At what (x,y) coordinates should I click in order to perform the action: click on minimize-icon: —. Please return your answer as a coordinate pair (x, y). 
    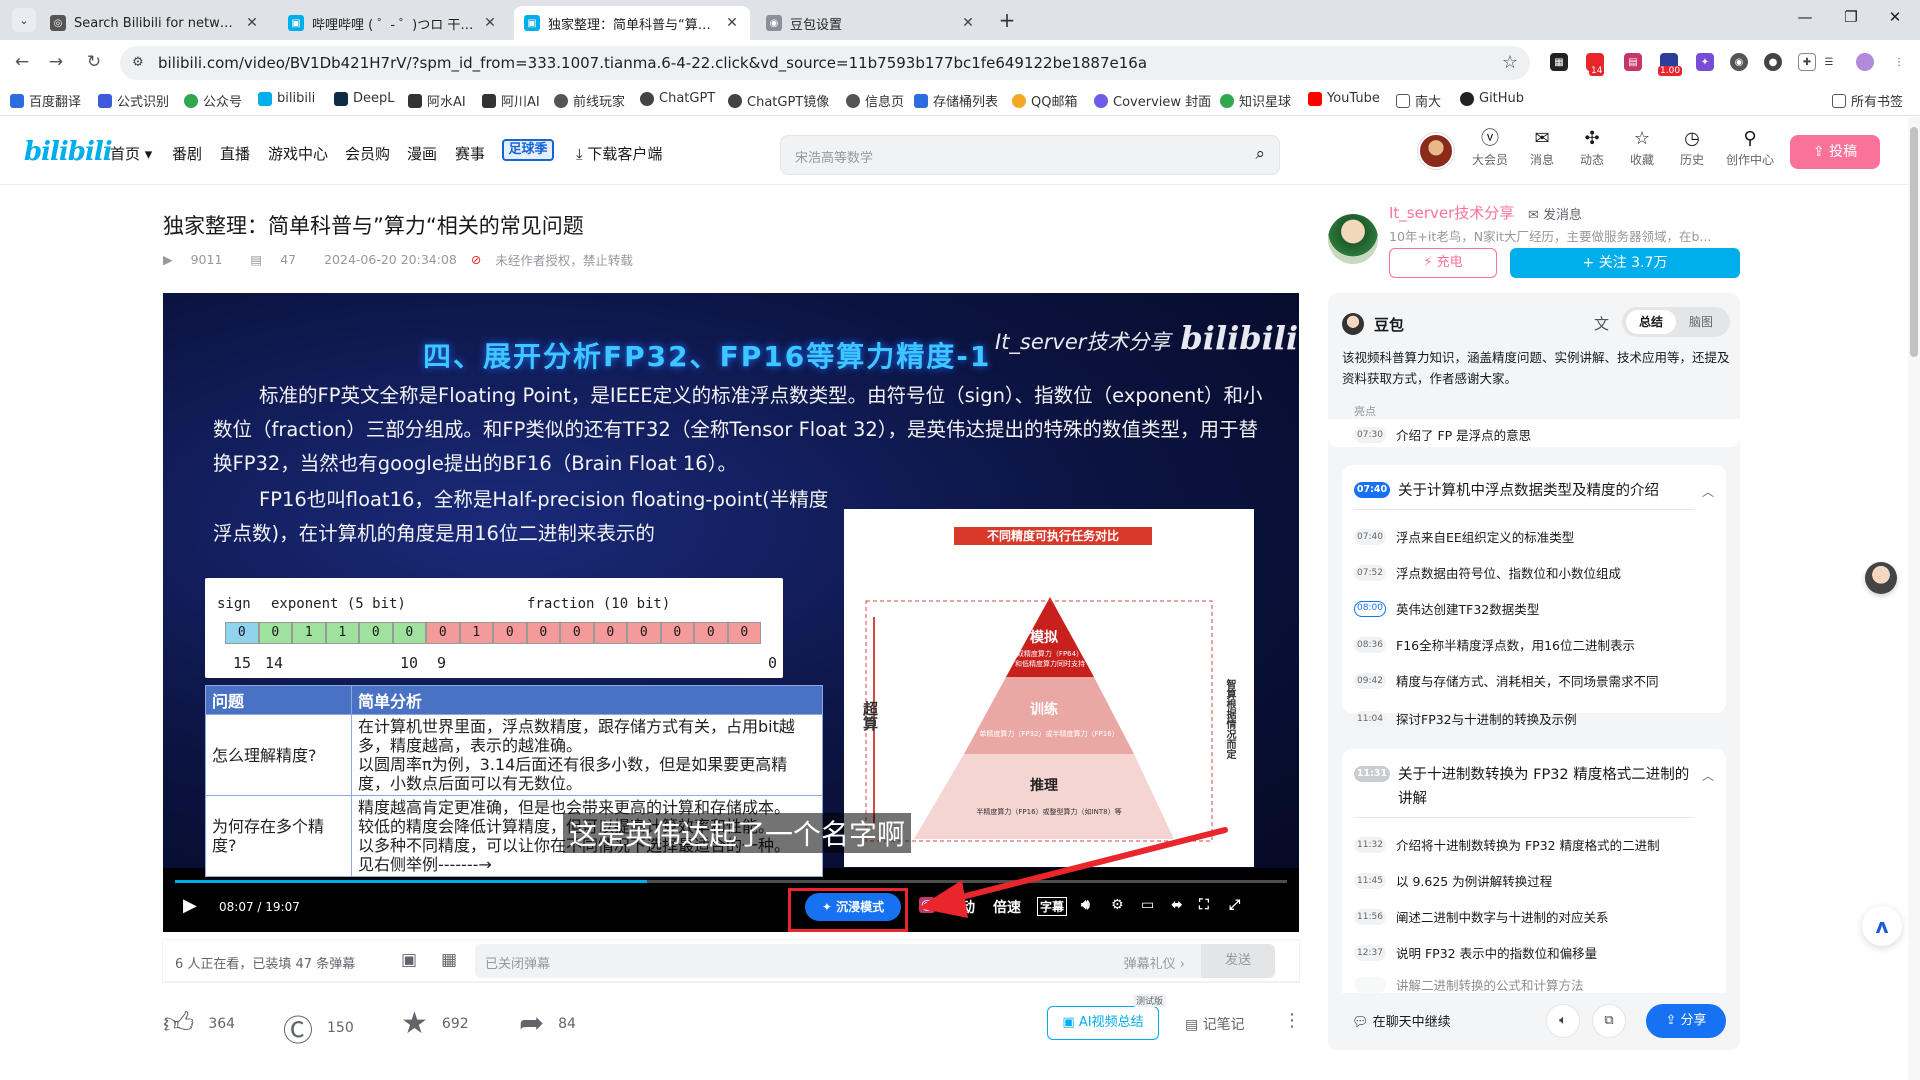
    Looking at the image, I should click on (1805, 17).